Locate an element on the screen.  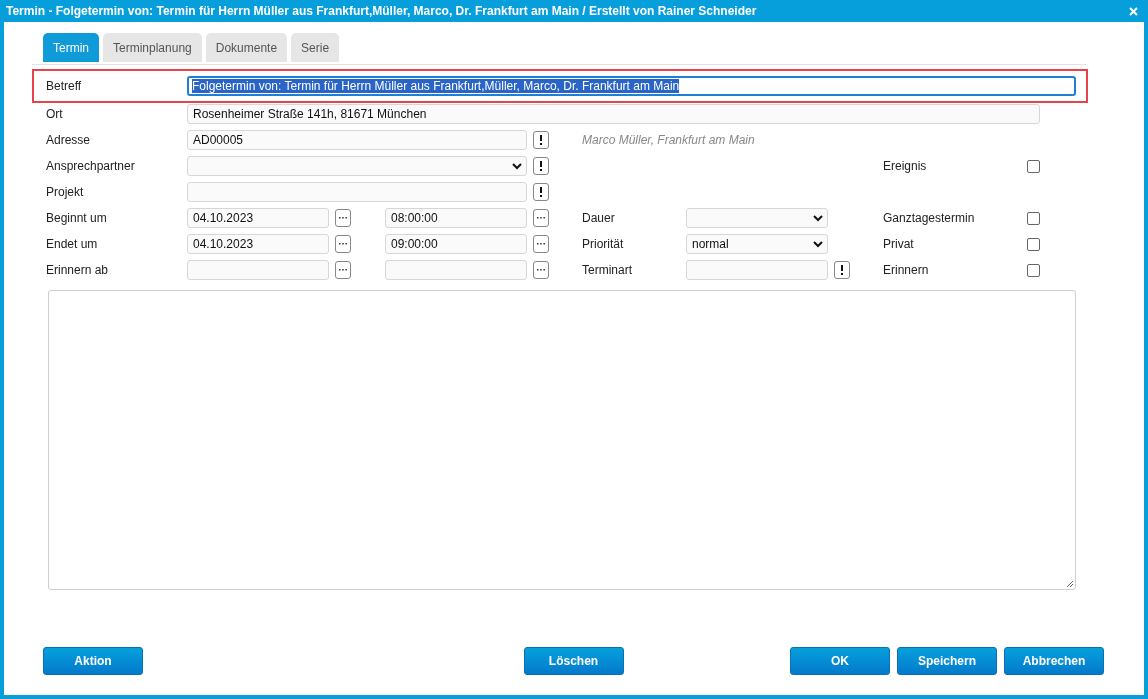
field-label: Ansprechpartner is located at coordinates (91, 166).